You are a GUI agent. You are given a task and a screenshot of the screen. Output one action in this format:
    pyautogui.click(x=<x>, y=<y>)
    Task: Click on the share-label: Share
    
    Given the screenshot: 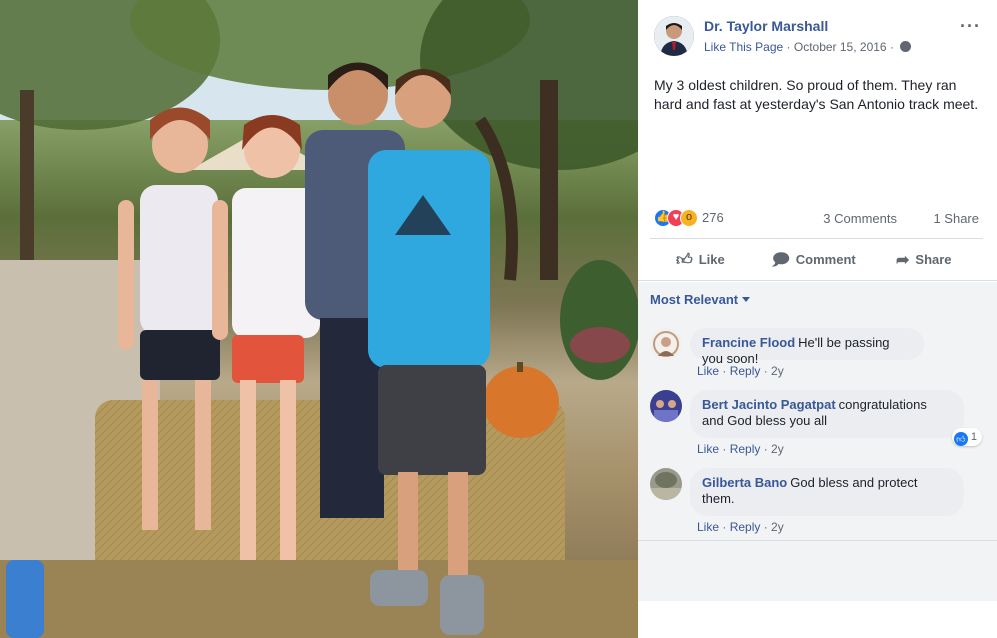 What is the action you would take?
    pyautogui.click(x=933, y=259)
    